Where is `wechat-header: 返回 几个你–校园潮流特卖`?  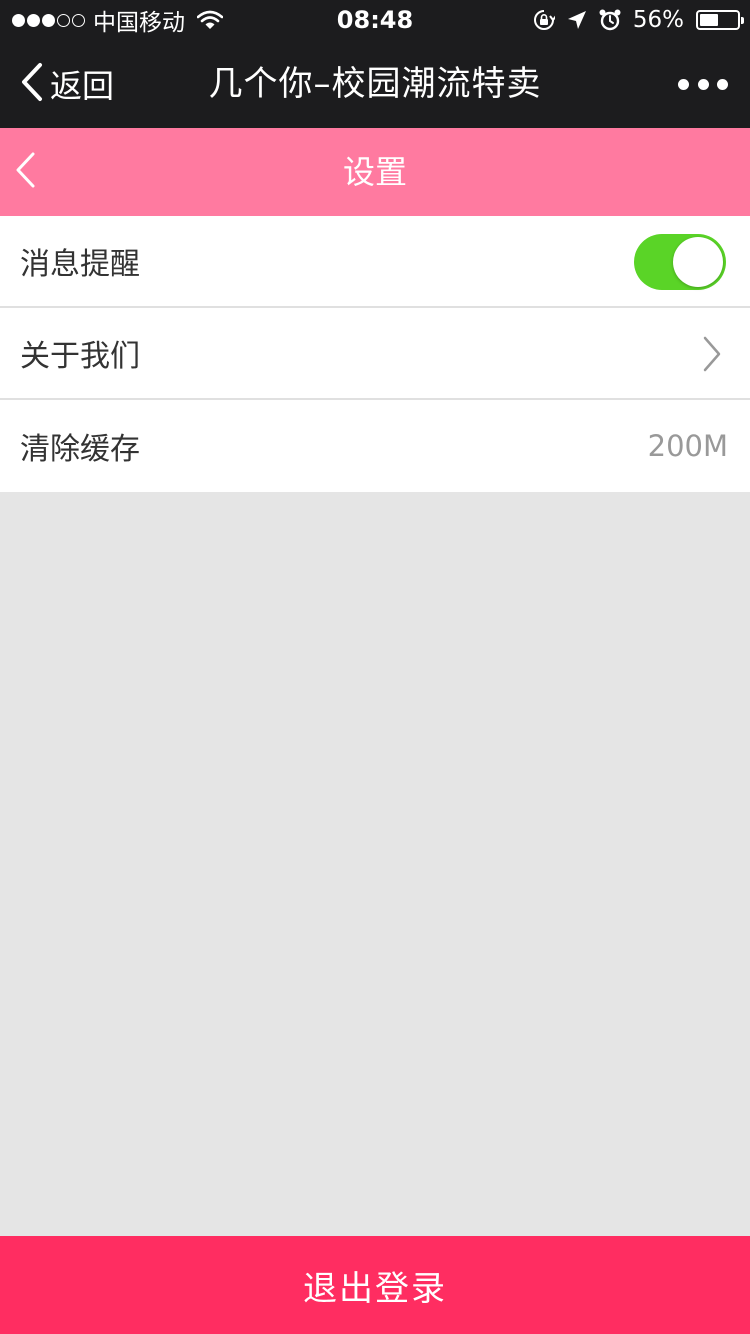
wechat-header: 返回 几个你–校园潮流特卖 is located at coordinates (375, 84).